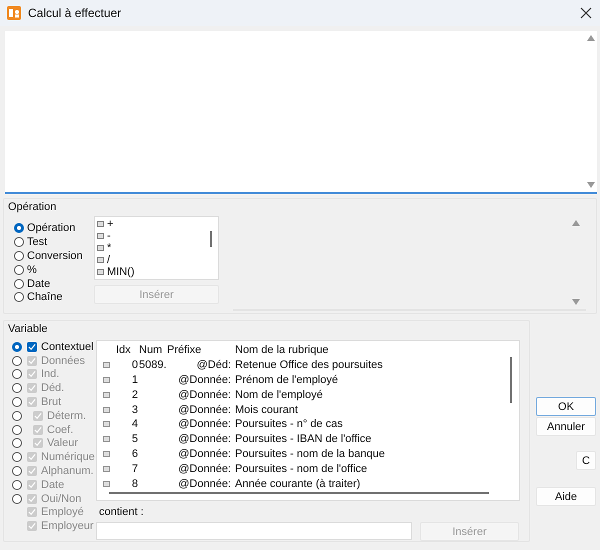  What do you see at coordinates (52, 388) in the screenshot?
I see `checkbox-label: Déd.` at bounding box center [52, 388].